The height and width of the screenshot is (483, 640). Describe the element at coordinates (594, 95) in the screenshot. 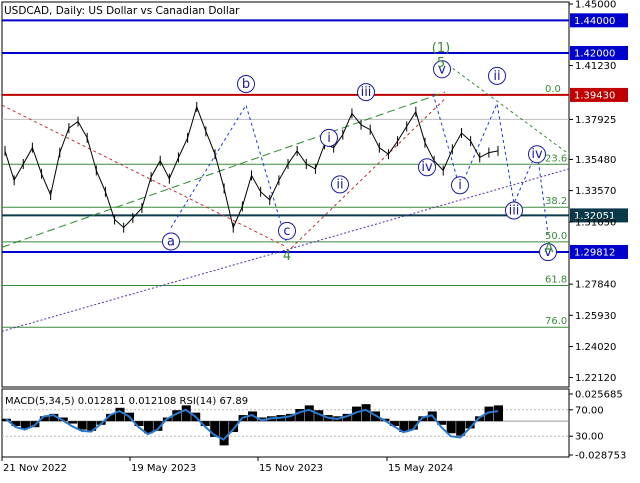

I see `level-price-text: 1.39430` at that location.